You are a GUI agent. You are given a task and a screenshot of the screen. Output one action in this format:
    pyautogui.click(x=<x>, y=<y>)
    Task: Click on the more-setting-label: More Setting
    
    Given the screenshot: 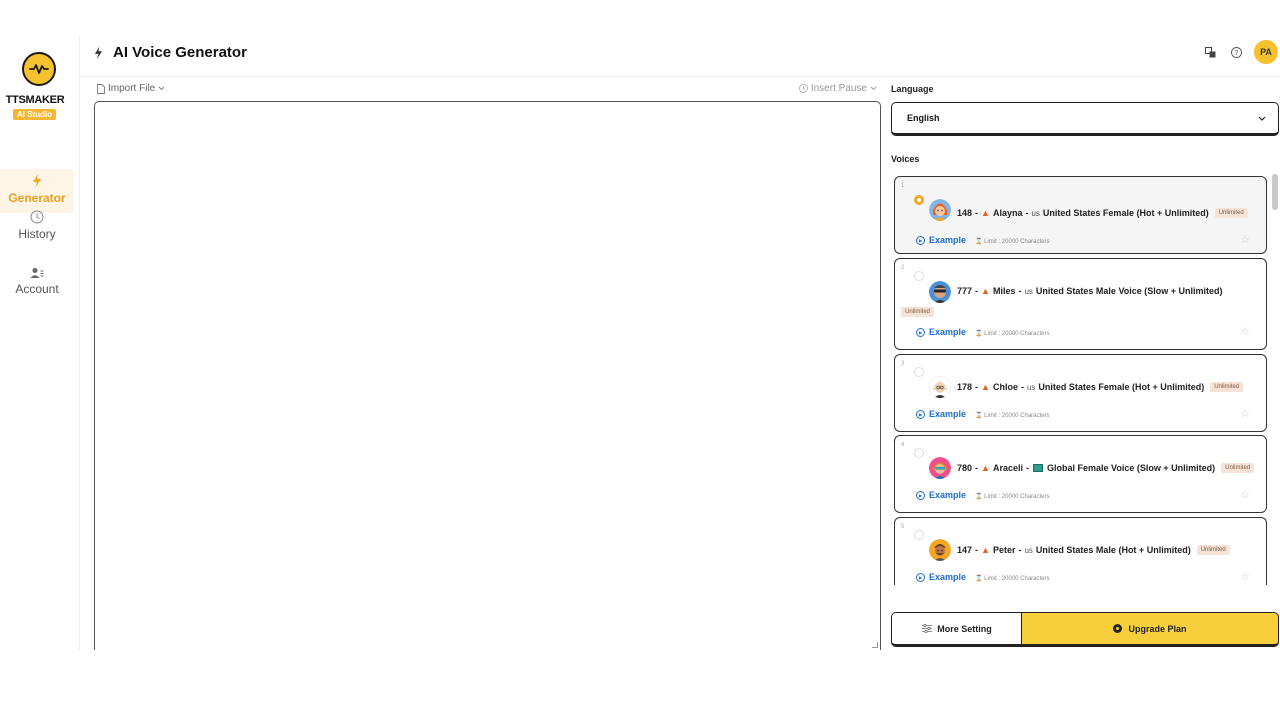 What is the action you would take?
    pyautogui.click(x=964, y=628)
    